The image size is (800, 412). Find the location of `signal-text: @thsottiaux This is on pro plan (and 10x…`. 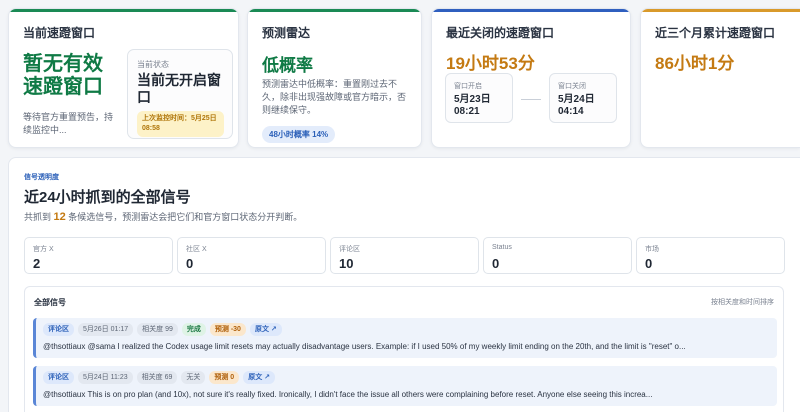

signal-text: @thsottiaux This is on pro plan (and 10x… is located at coordinates (348, 394).